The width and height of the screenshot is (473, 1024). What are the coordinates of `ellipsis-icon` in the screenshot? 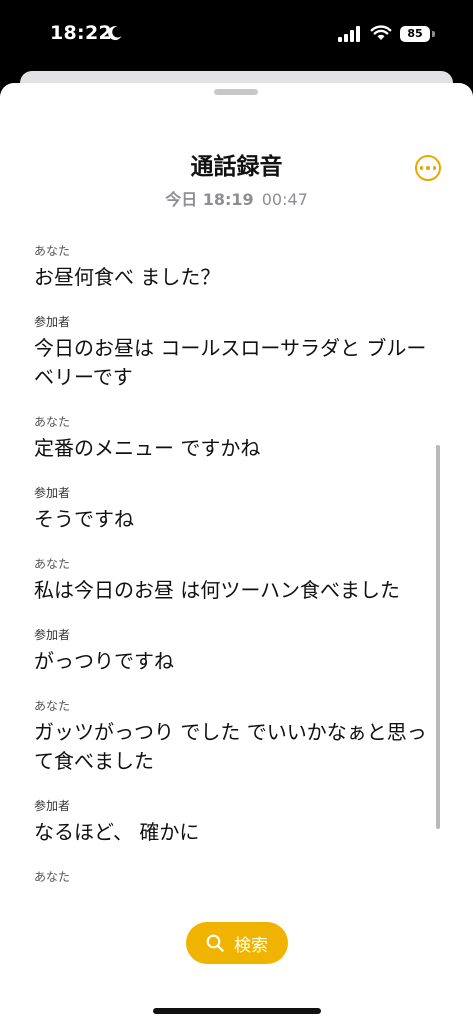 It's located at (421, 168).